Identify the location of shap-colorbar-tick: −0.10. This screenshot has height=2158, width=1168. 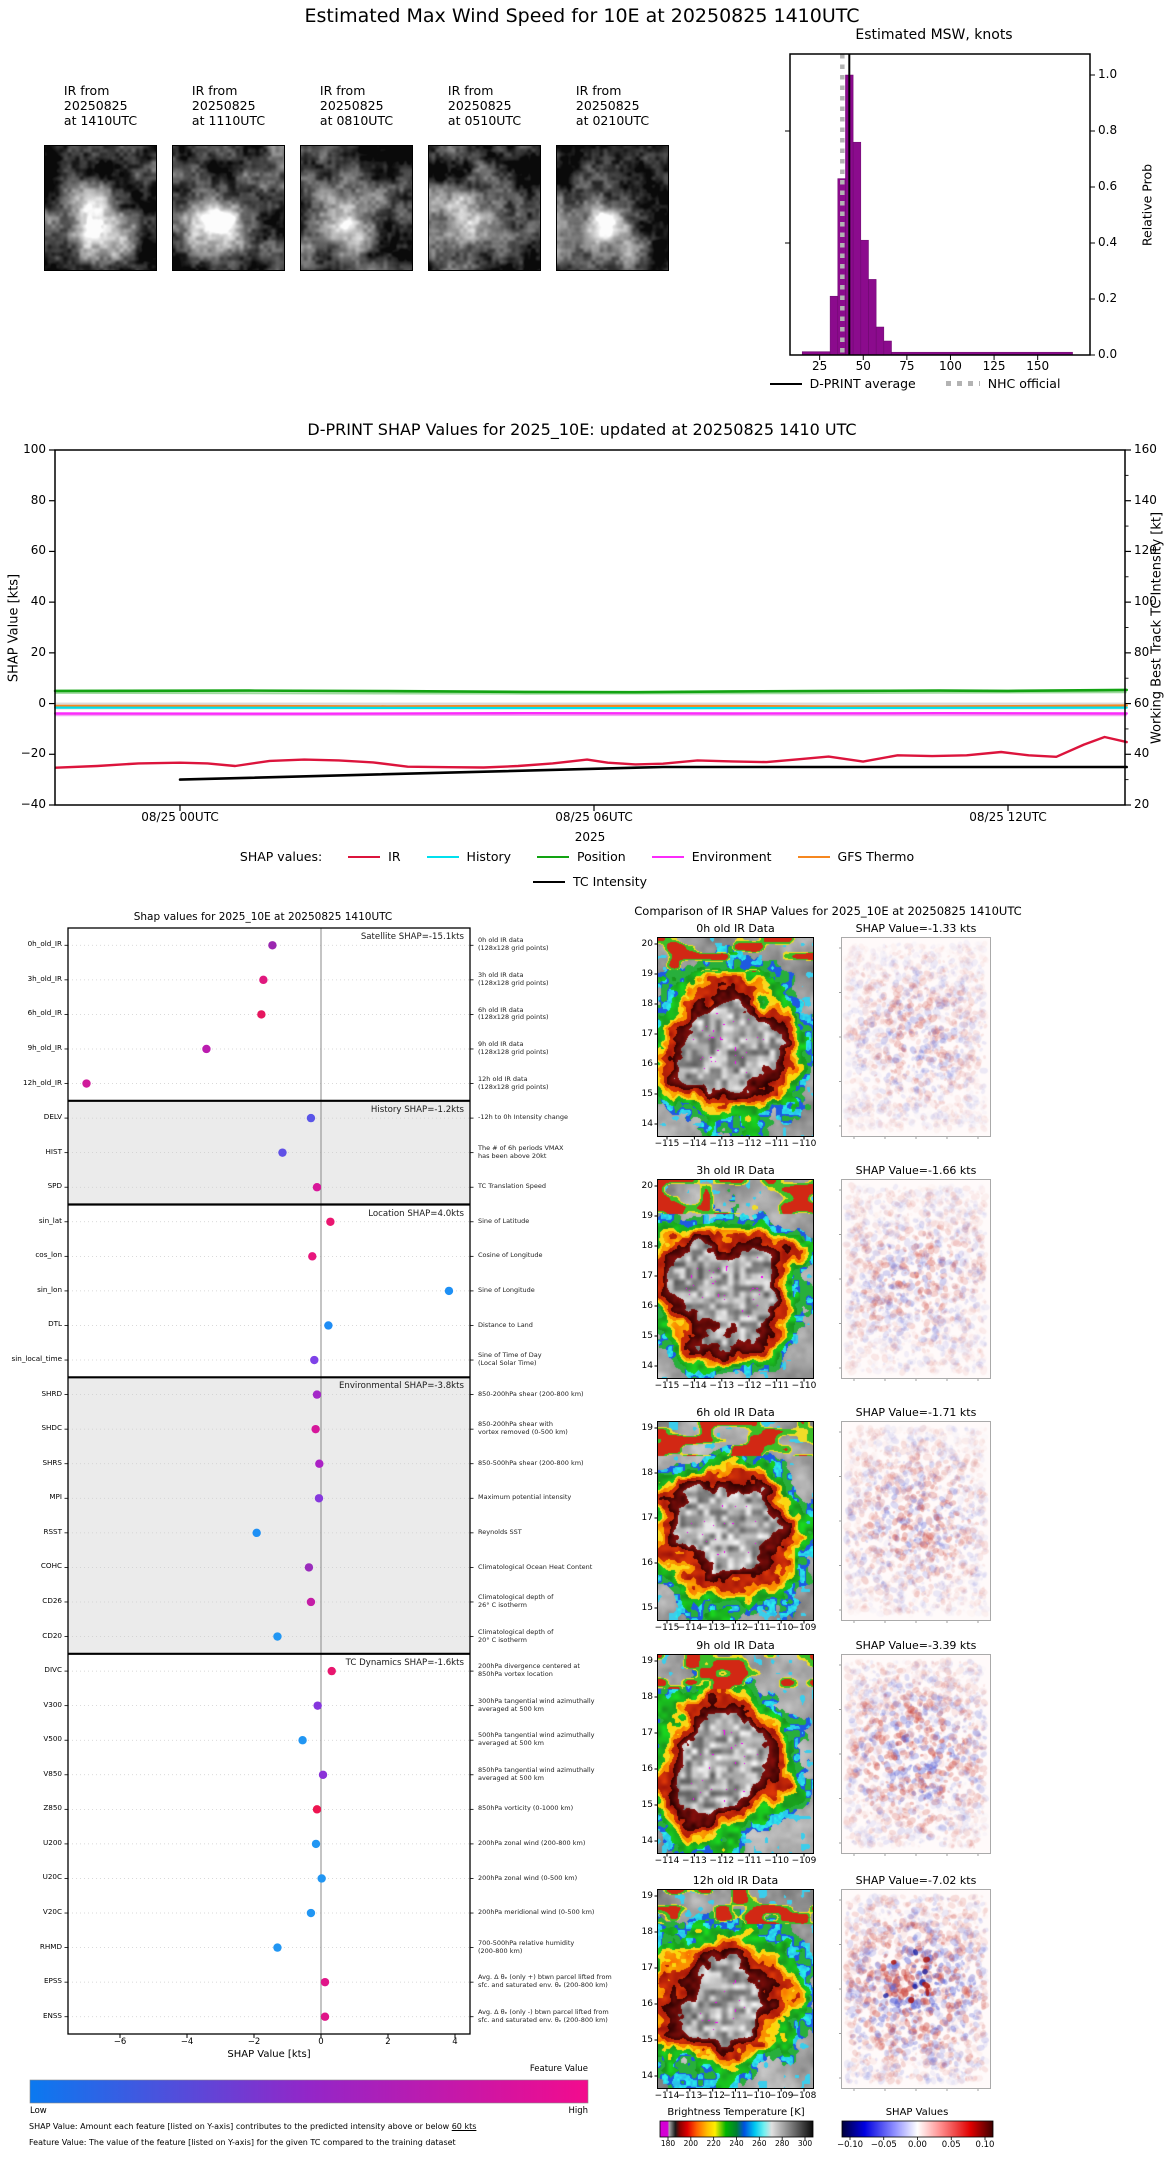
(850, 2145).